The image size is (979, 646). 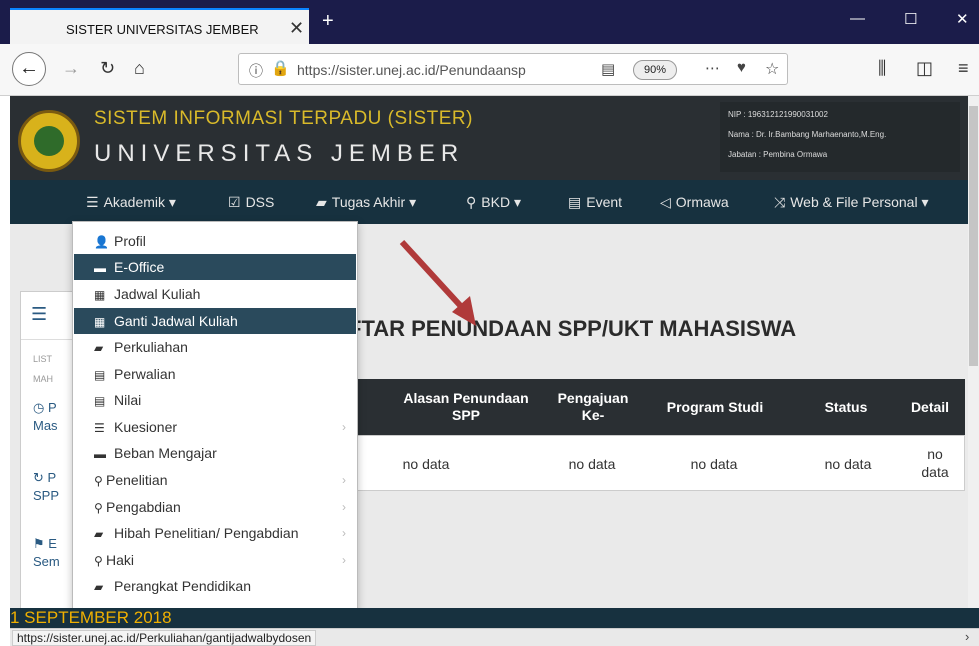 I want to click on dropdown-item-profil: 👤 Profil, so click(x=215, y=241).